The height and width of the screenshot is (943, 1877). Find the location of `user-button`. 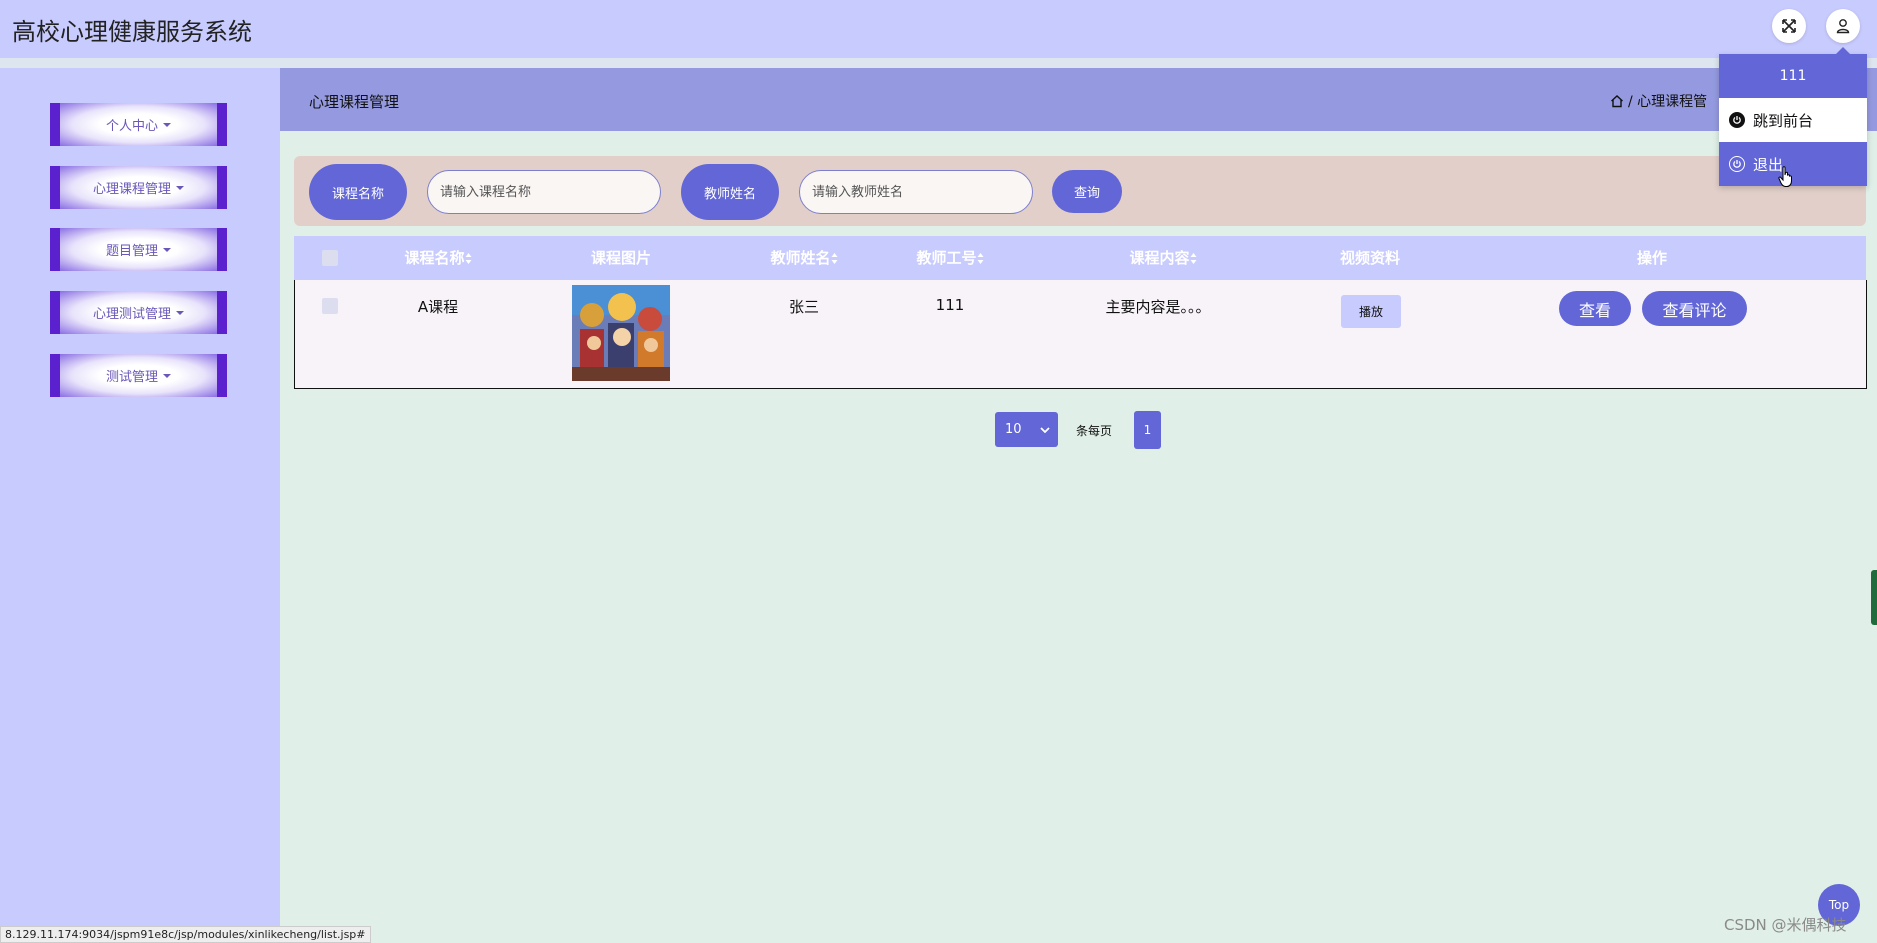

user-button is located at coordinates (1843, 26).